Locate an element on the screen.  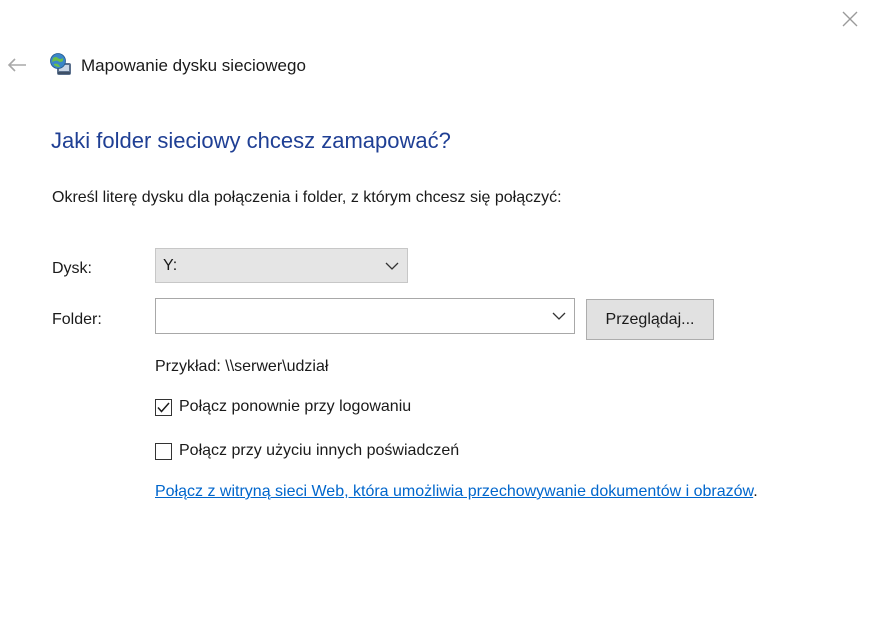
folder-input is located at coordinates (365, 316).